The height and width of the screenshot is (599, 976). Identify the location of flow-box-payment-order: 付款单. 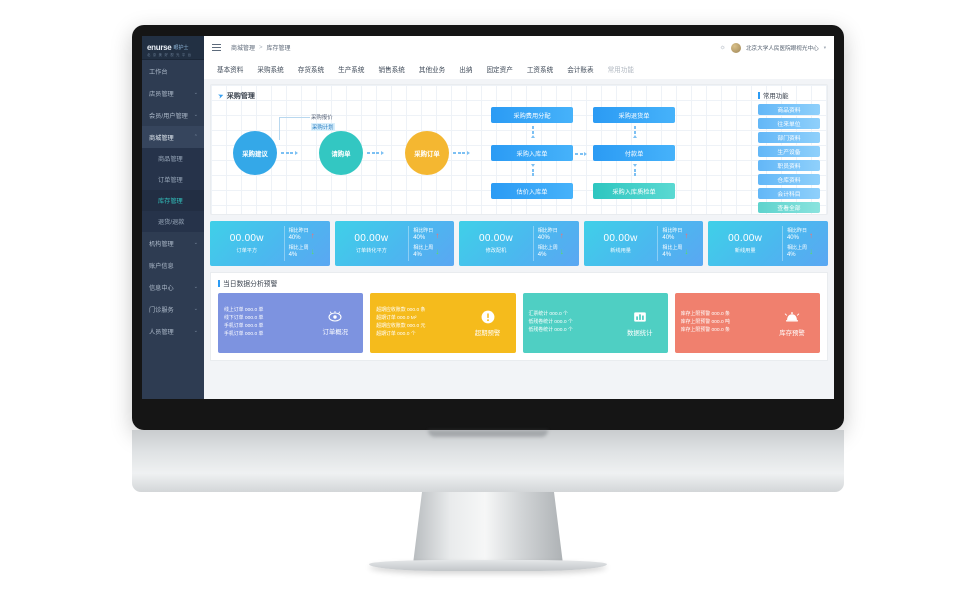
(634, 153).